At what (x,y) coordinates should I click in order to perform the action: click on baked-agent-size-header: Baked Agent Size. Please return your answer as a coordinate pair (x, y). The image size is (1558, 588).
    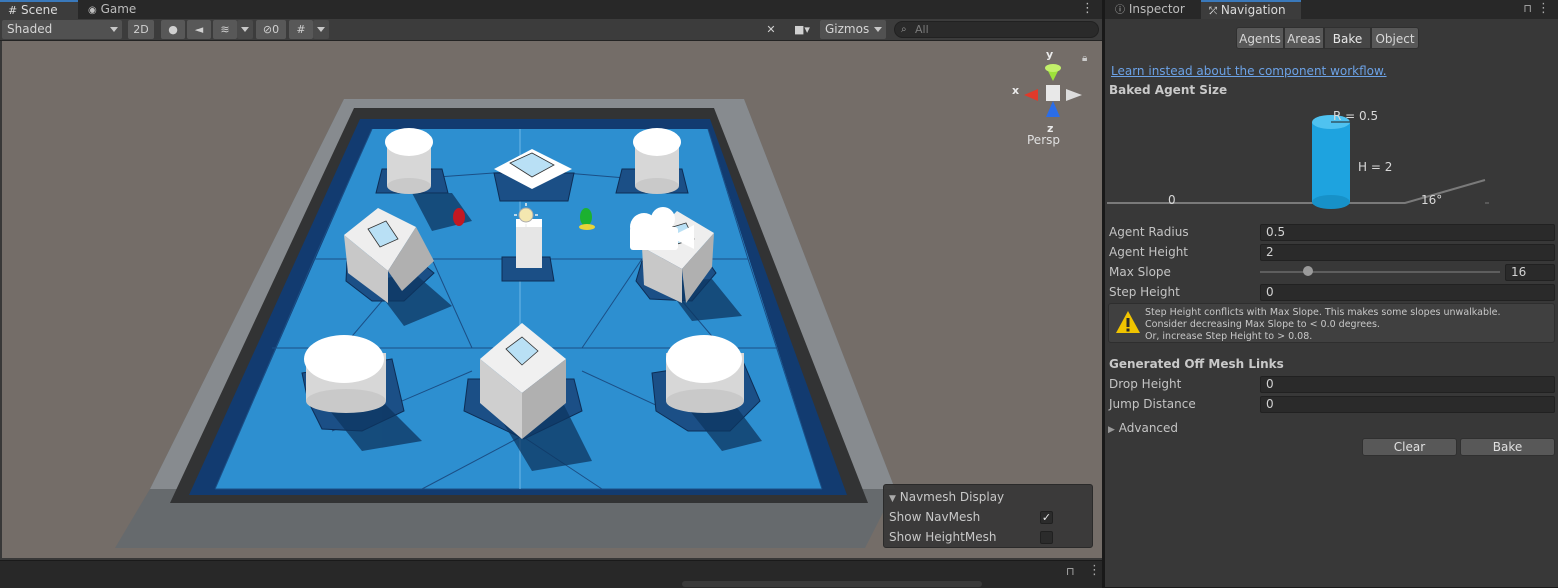
    Looking at the image, I should click on (1168, 90).